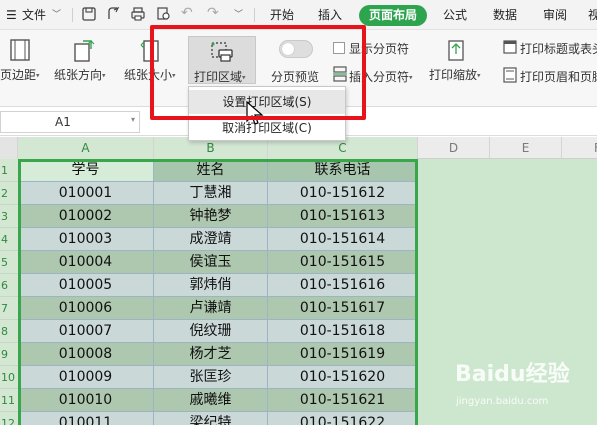 The width and height of the screenshot is (597, 425). What do you see at coordinates (502, 401) in the screenshot?
I see `watermark-url: jingyan.baidu.com` at bounding box center [502, 401].